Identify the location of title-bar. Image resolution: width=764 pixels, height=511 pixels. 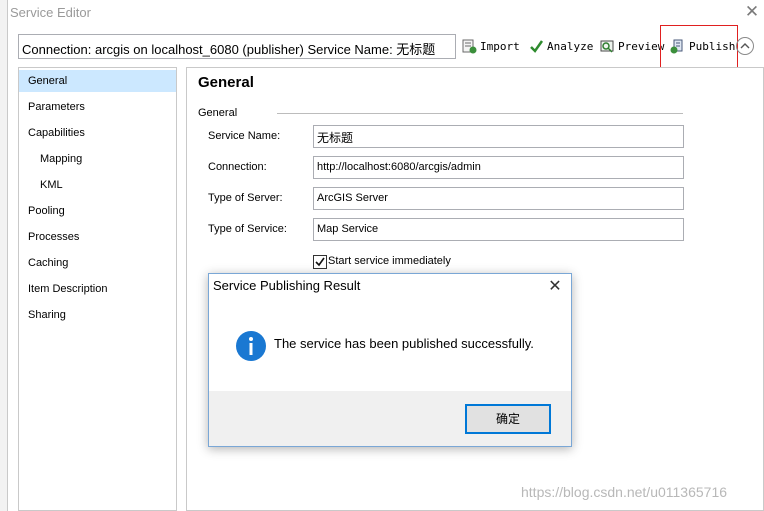
(386, 13).